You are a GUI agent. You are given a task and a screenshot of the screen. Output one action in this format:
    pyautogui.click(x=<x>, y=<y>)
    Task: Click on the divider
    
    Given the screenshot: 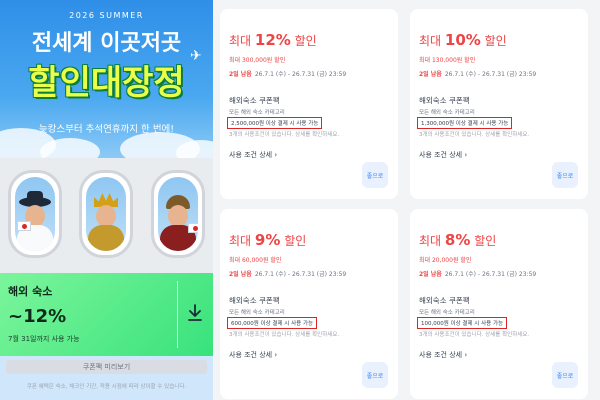 What is the action you would take?
    pyautogui.click(x=177, y=314)
    